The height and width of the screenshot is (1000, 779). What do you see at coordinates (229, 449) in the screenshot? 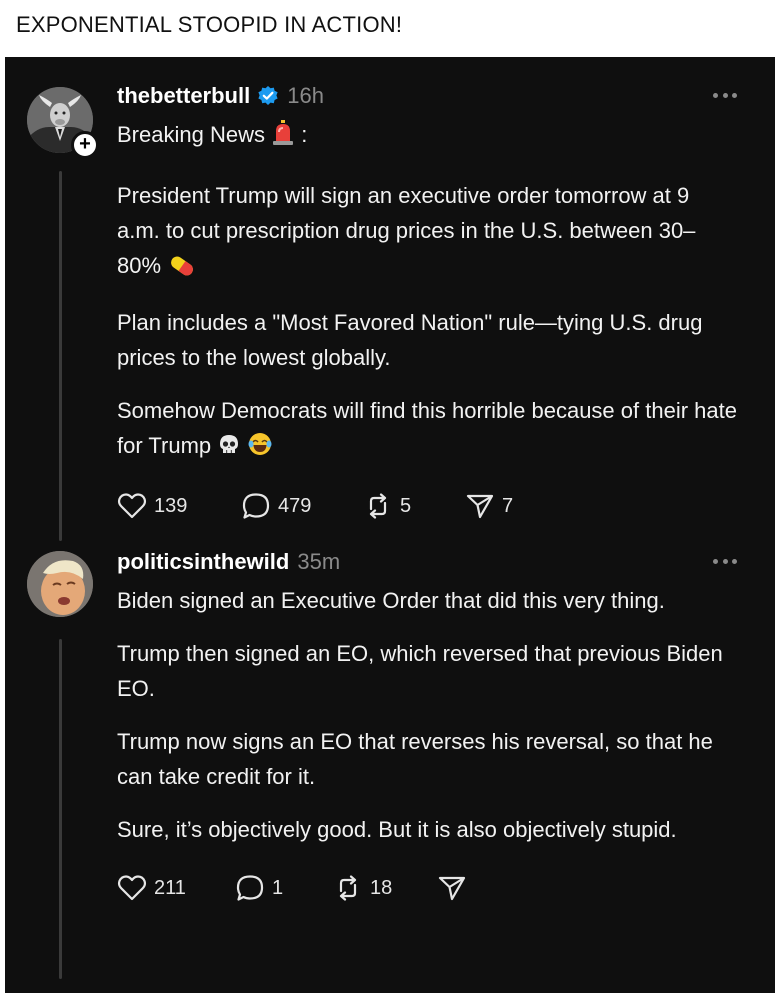
I see `skull-icon` at bounding box center [229, 449].